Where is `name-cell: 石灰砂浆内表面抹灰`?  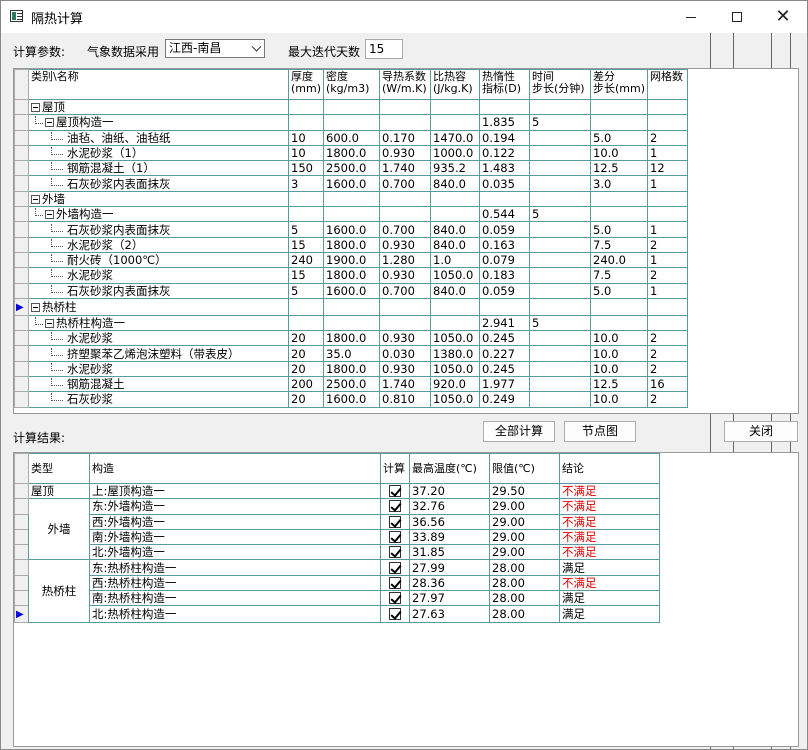 name-cell: 石灰砂浆内表面抹灰 is located at coordinates (158, 229).